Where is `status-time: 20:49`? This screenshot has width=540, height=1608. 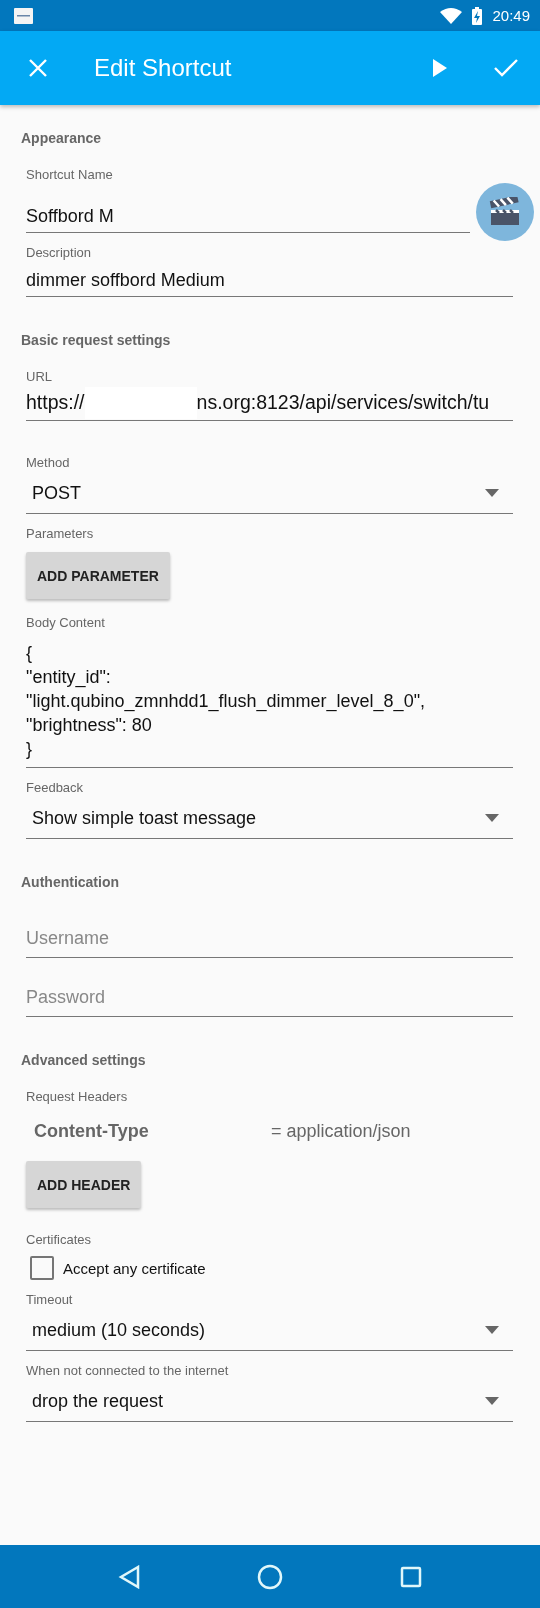
status-time: 20:49 is located at coordinates (511, 15).